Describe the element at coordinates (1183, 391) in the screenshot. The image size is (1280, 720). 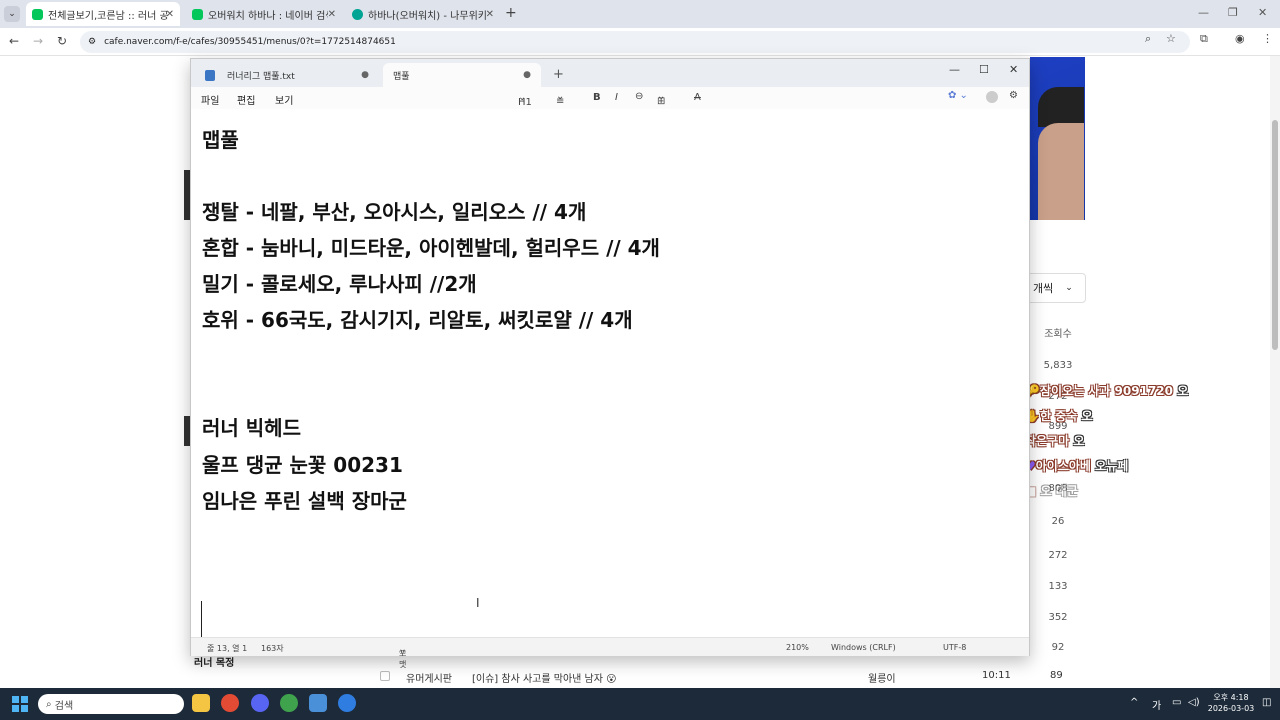
I see `chat-text: 오` at that location.